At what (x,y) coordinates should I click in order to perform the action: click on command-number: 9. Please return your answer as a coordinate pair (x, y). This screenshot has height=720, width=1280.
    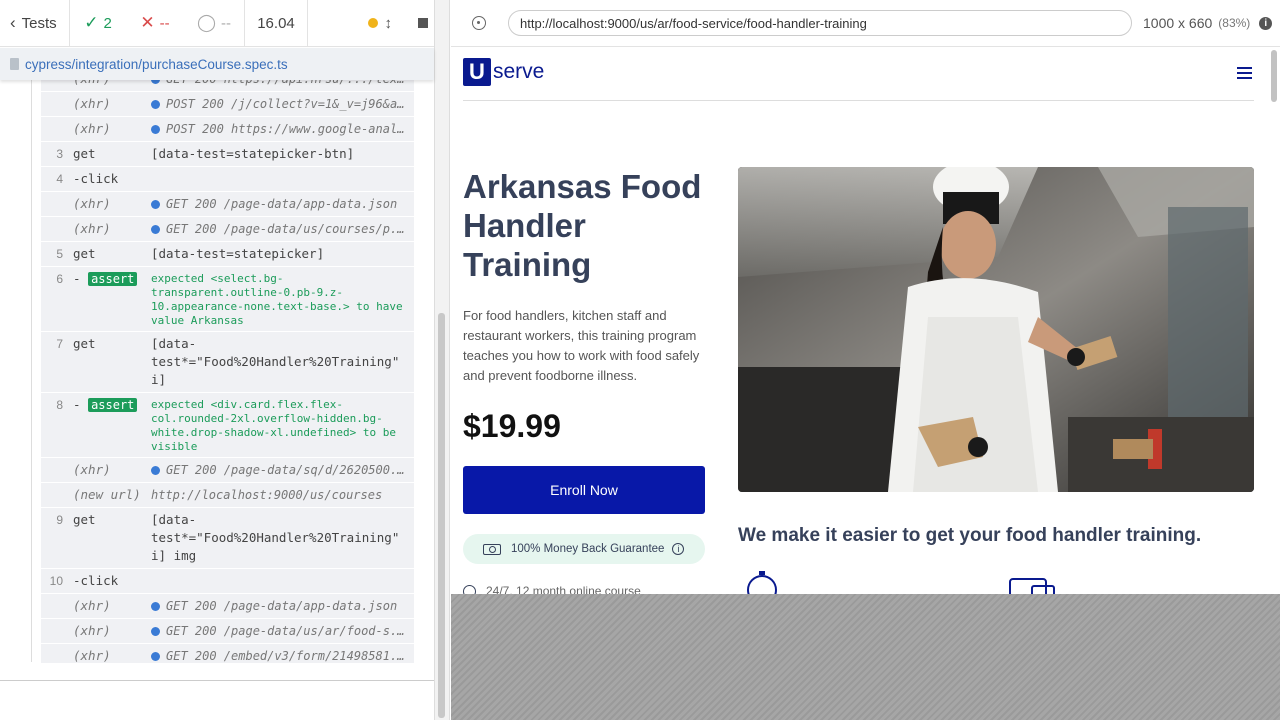
    Looking at the image, I should click on (59, 520).